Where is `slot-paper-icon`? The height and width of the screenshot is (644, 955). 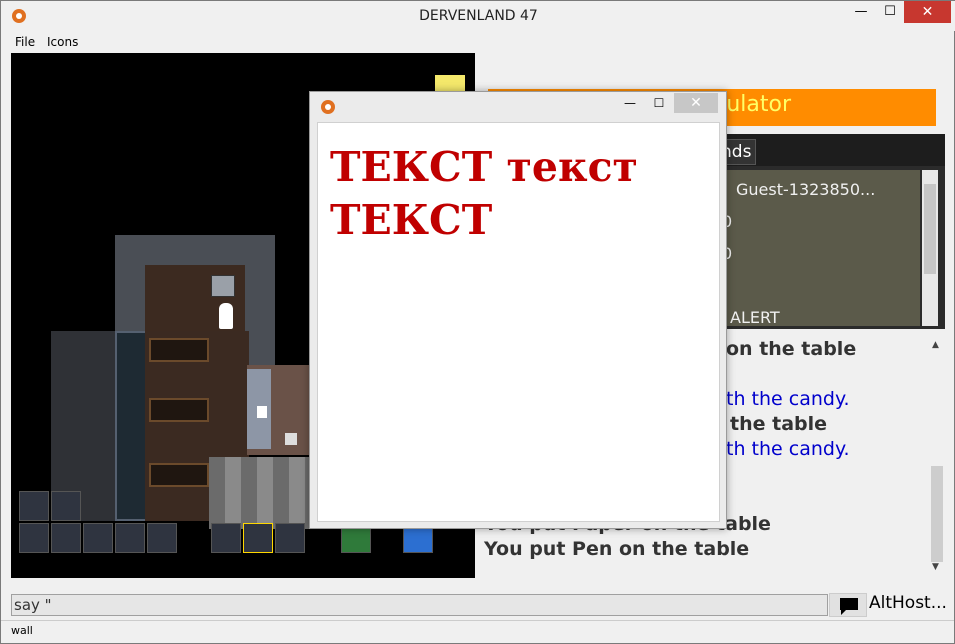 slot-paper-icon is located at coordinates (258, 538).